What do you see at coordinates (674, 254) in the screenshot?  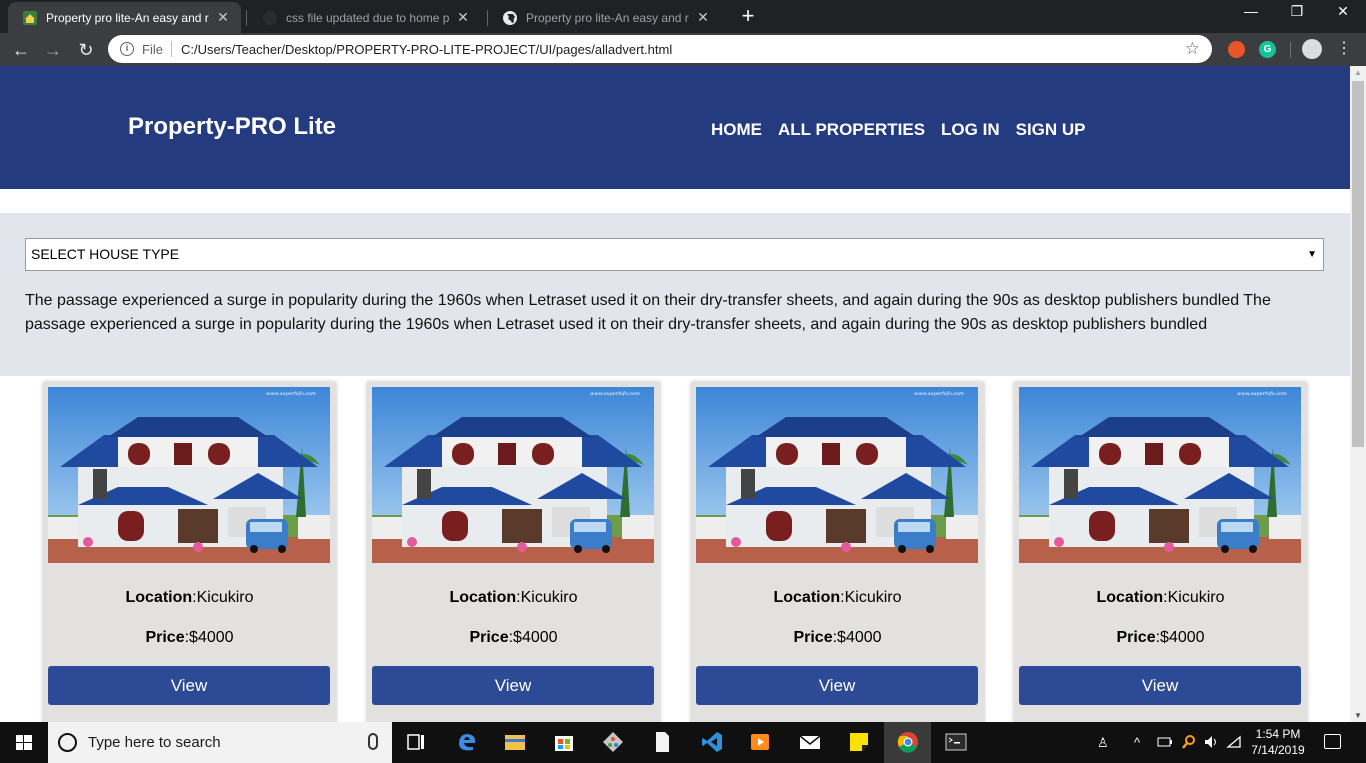 I see `house-type-select: SELECT HOUSE TYPE ▼` at bounding box center [674, 254].